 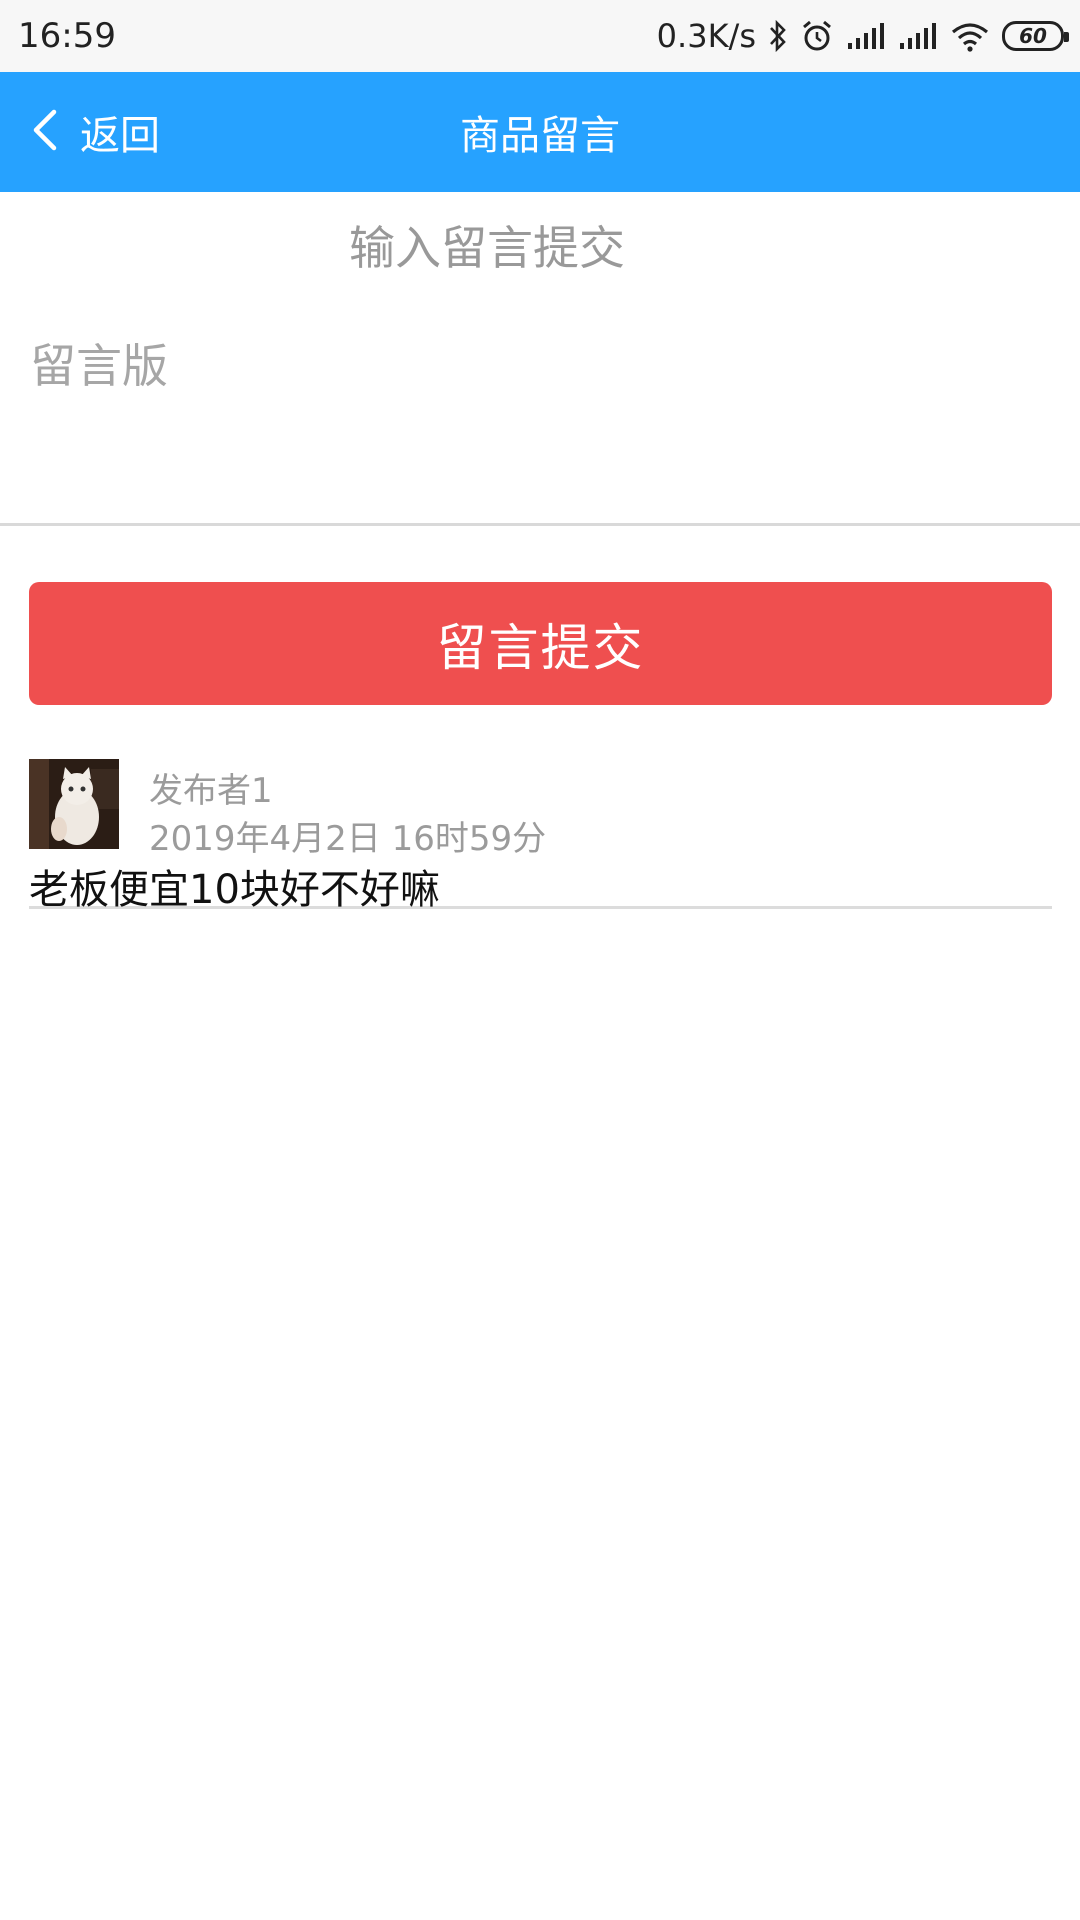 I want to click on wifi-icon, so click(x=970, y=36).